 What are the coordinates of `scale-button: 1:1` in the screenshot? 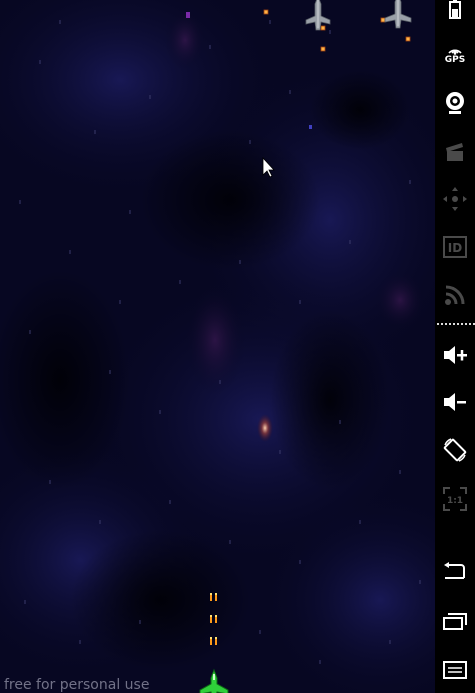 It's located at (455, 499).